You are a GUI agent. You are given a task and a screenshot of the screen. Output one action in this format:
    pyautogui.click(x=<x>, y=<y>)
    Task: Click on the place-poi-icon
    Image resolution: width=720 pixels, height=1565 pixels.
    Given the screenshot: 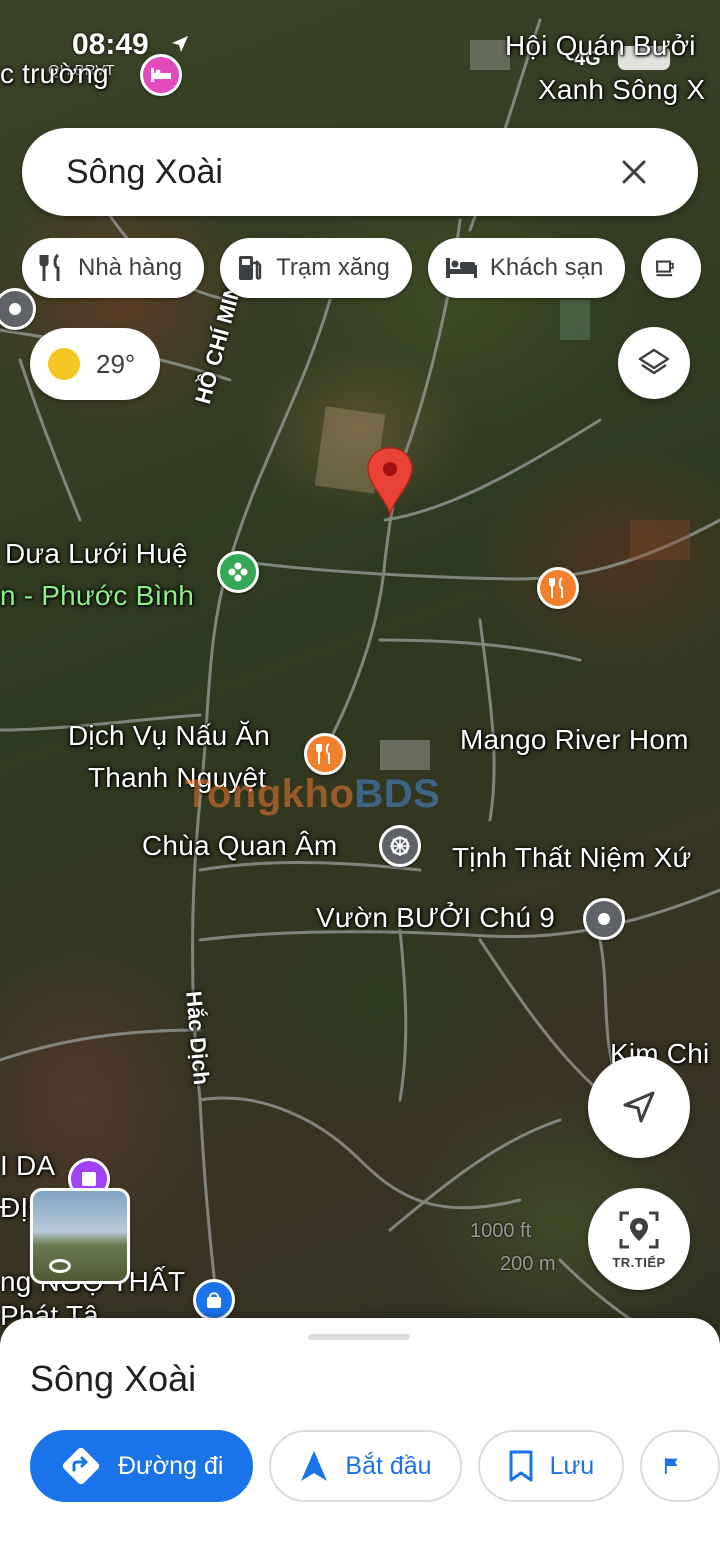 What is the action you would take?
    pyautogui.click(x=604, y=919)
    